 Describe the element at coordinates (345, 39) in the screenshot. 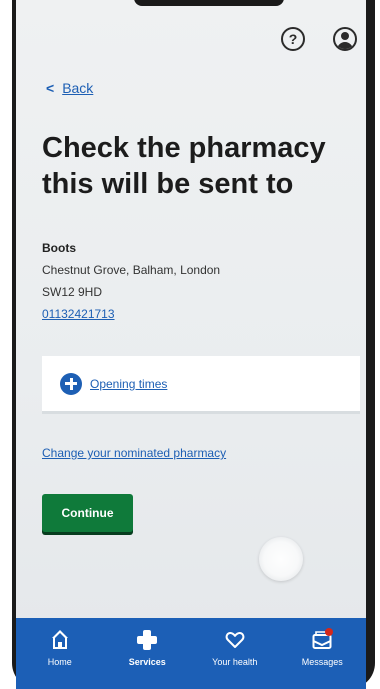

I see `account-icon` at that location.